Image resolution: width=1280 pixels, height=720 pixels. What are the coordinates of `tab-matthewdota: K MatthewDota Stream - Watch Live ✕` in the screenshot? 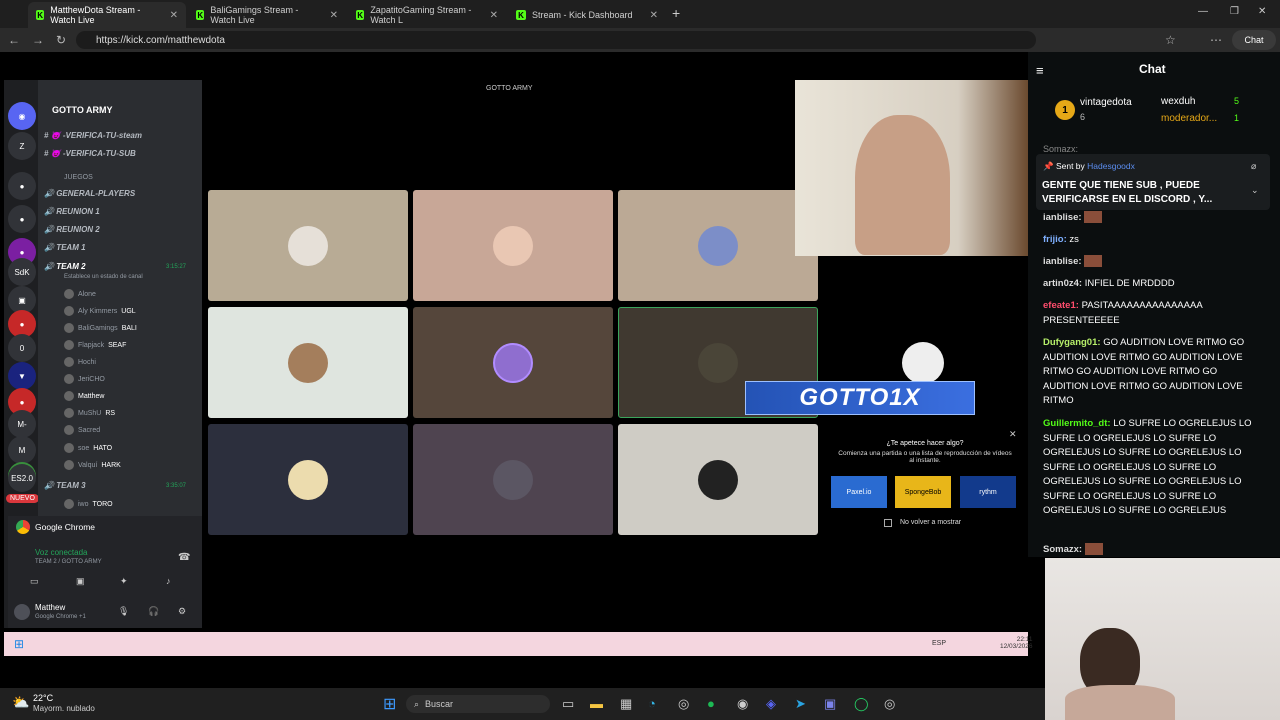 It's located at (107, 15).